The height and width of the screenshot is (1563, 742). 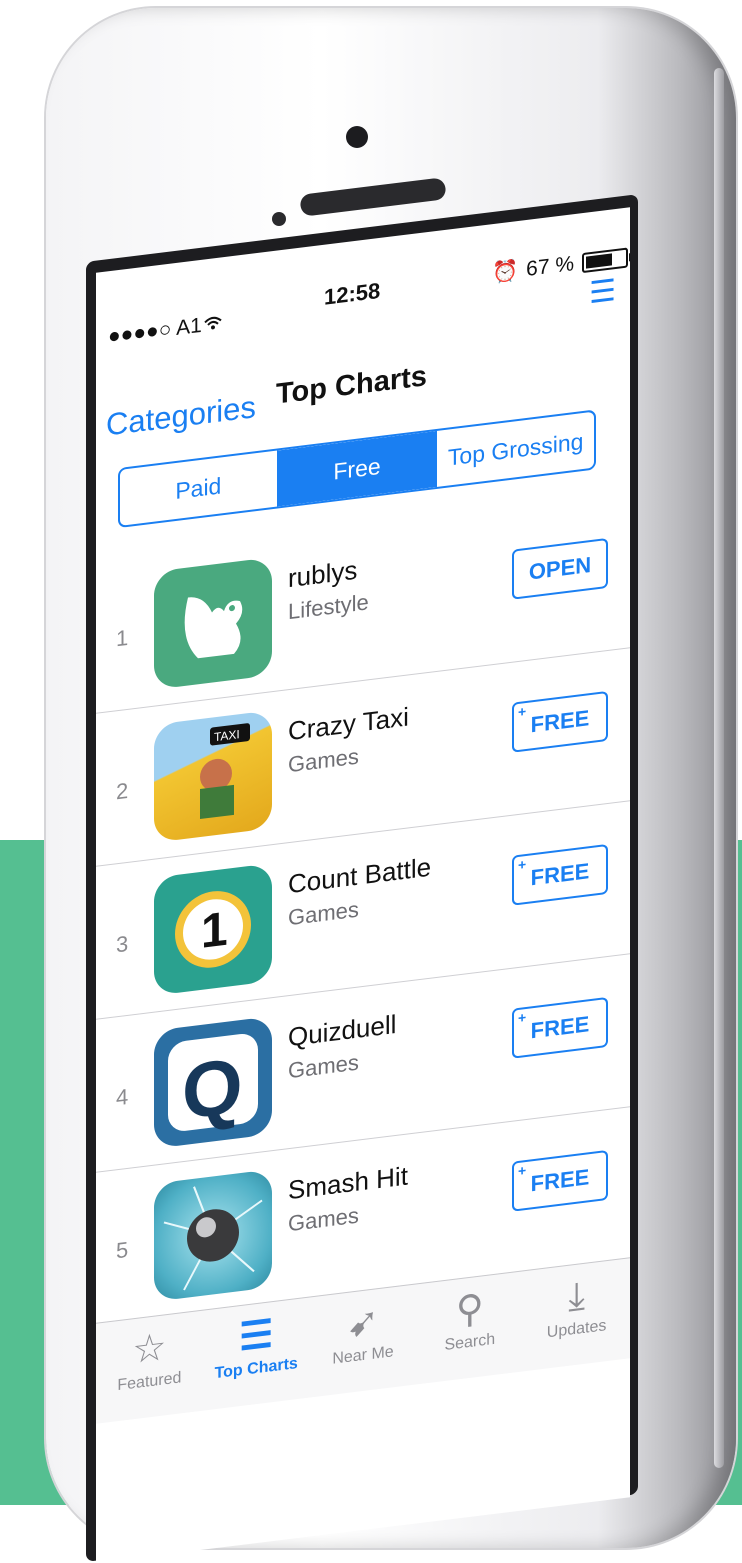 I want to click on rank-number: 4, so click(x=122, y=1097).